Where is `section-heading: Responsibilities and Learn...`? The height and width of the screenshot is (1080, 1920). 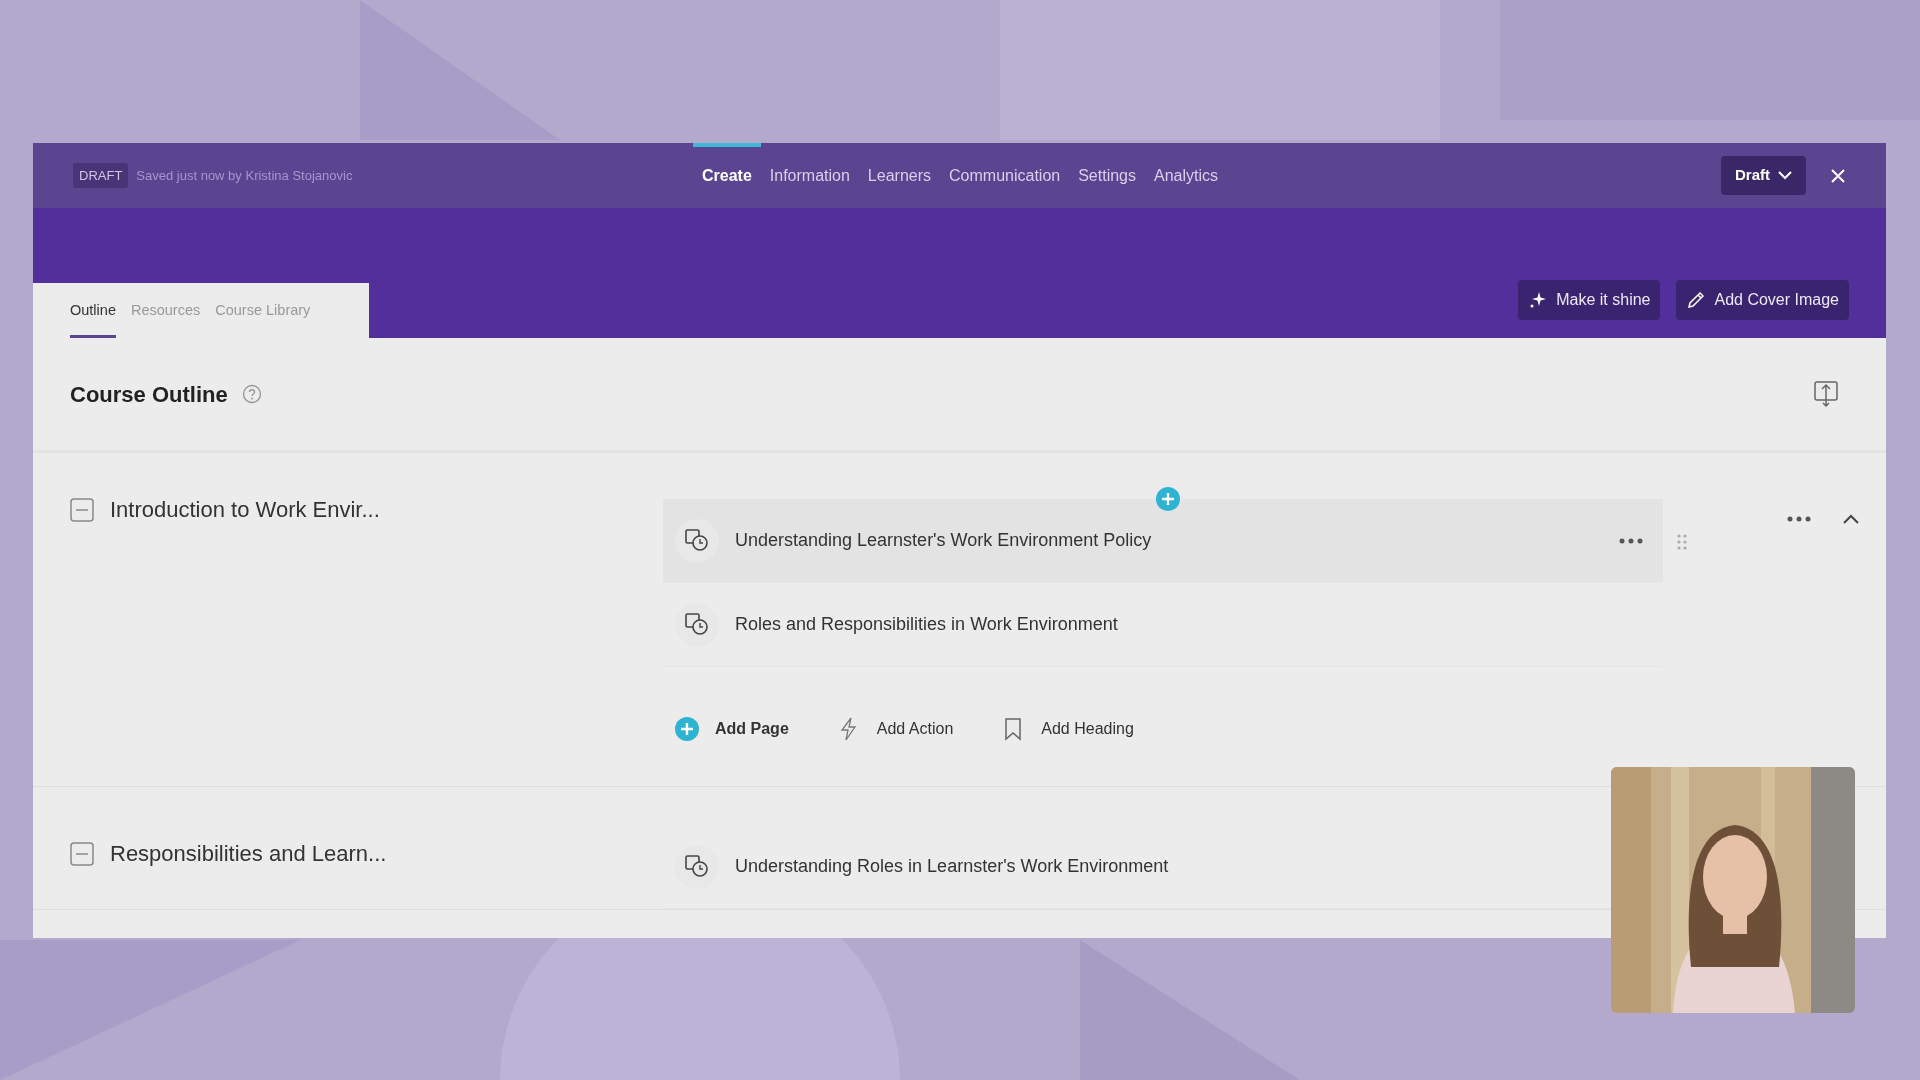 section-heading: Responsibilities and Learn... is located at coordinates (248, 854).